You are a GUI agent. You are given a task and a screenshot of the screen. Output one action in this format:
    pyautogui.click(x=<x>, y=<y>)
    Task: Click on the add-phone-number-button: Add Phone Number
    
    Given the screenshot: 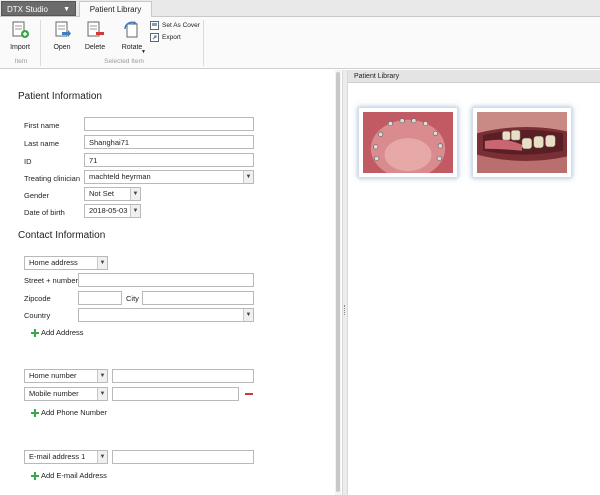 What is the action you would take?
    pyautogui.click(x=69, y=413)
    